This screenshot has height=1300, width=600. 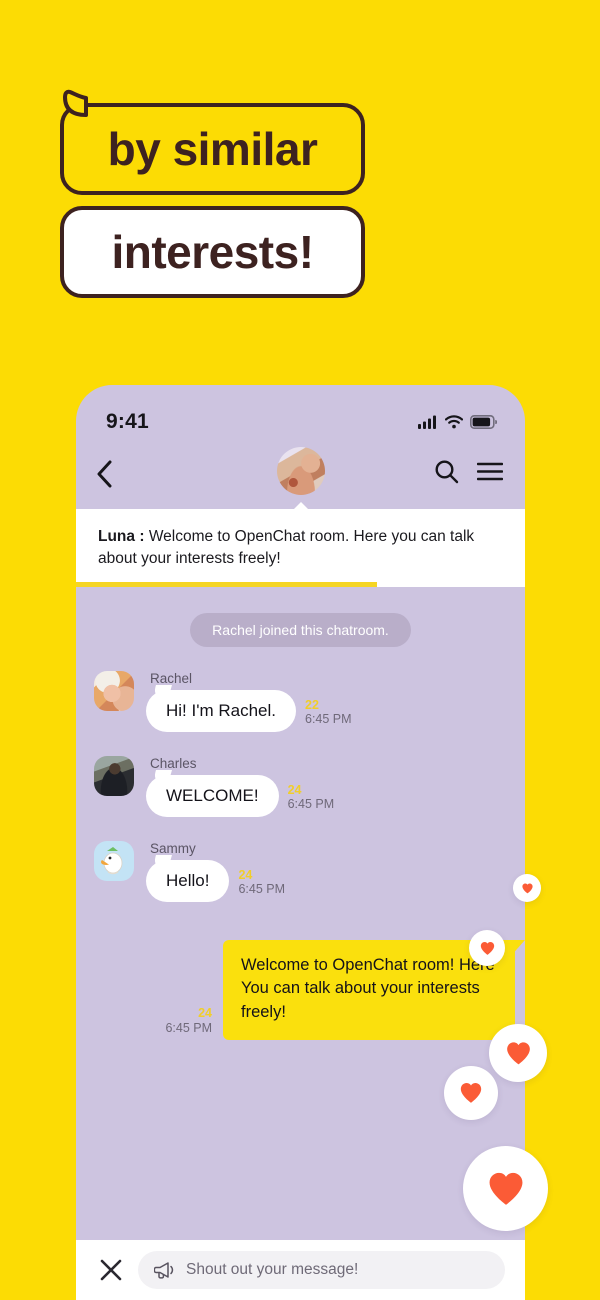 I want to click on charles-avatar, so click(x=114, y=775).